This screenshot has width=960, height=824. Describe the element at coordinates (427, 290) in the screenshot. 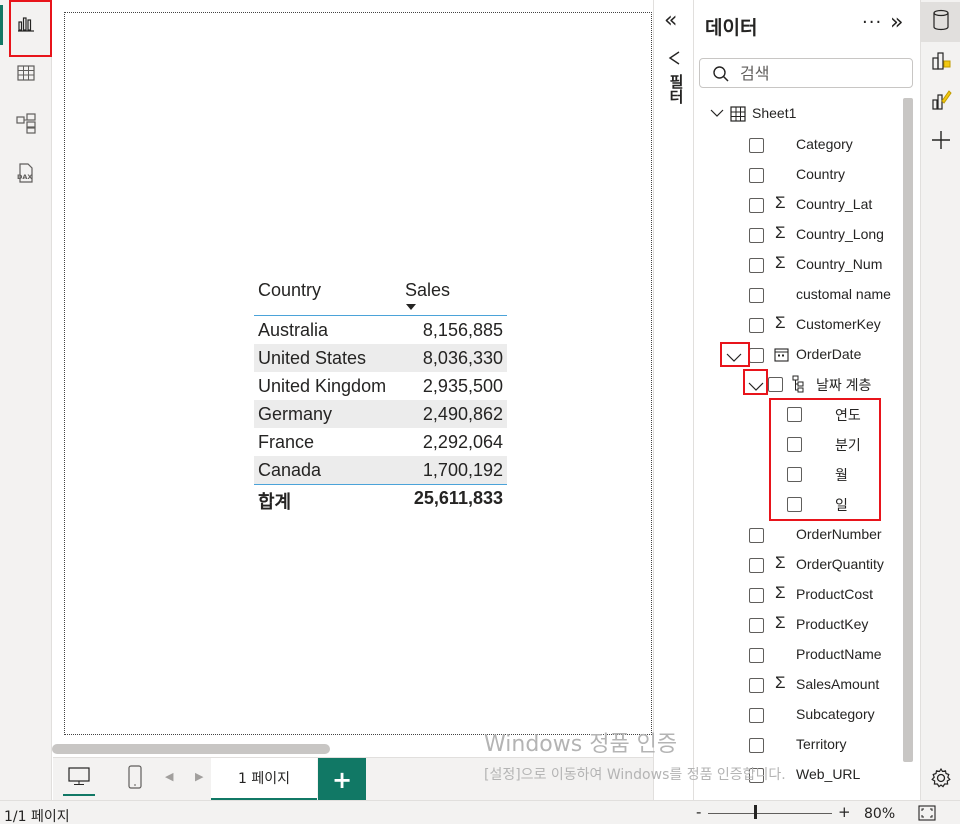

I see `column-header-sales: Sales` at that location.